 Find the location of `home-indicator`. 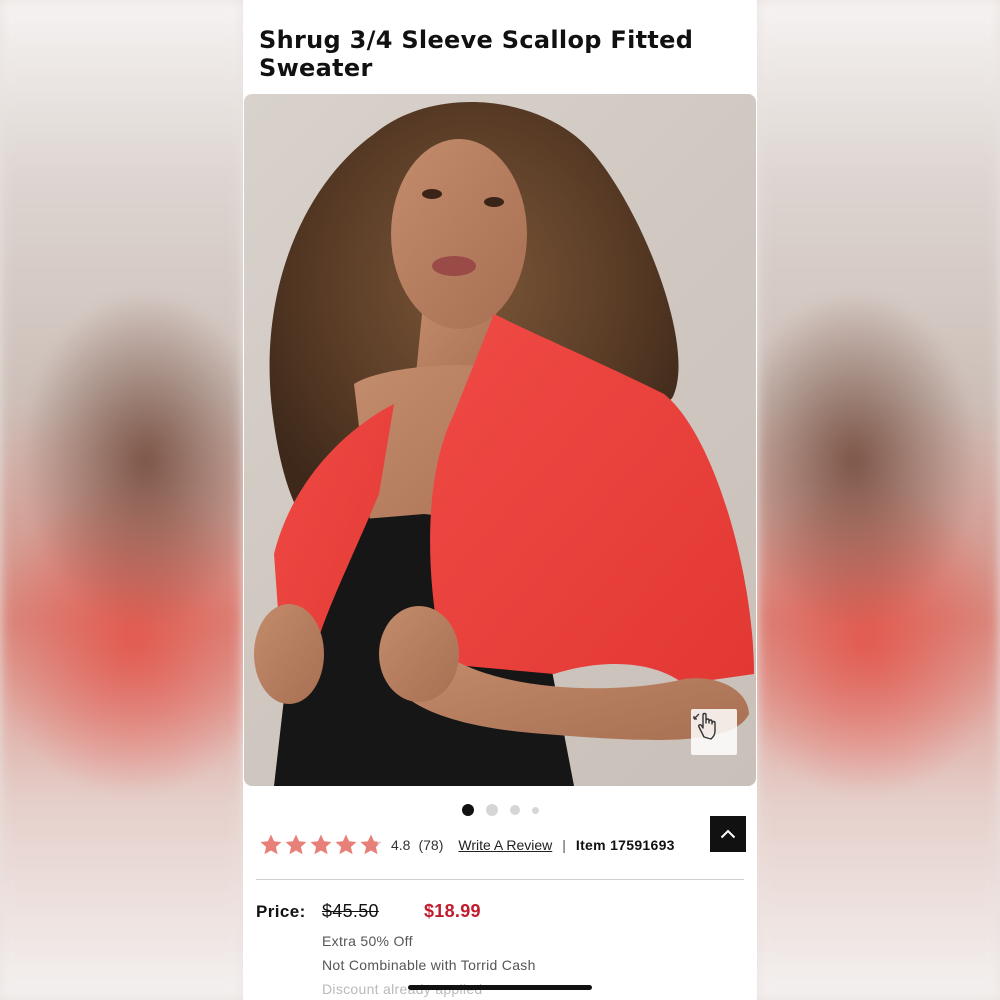

home-indicator is located at coordinates (500, 987).